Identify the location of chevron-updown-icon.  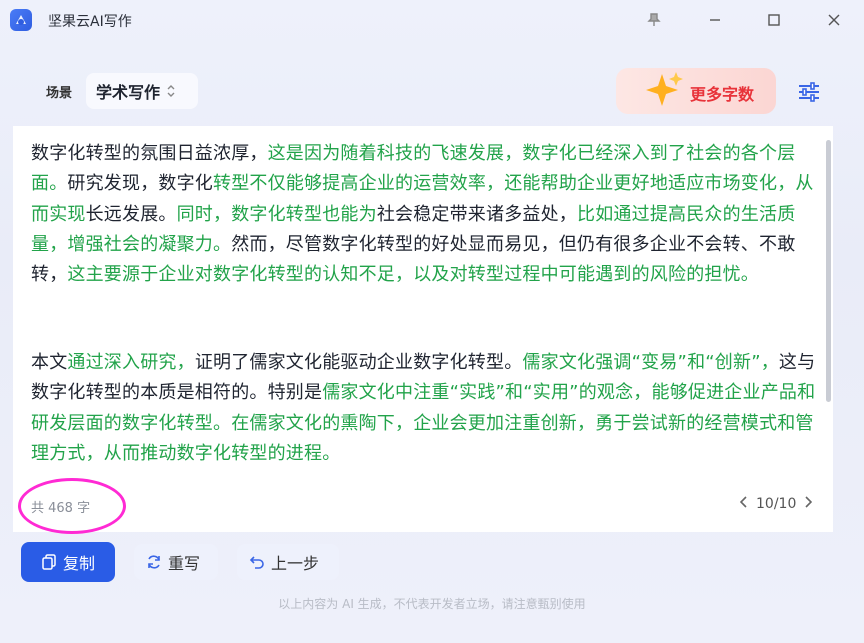
(171, 91).